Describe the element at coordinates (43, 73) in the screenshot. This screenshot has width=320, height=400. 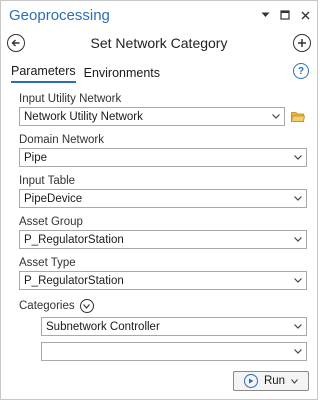
I see `tab-parameters: Parameters` at that location.